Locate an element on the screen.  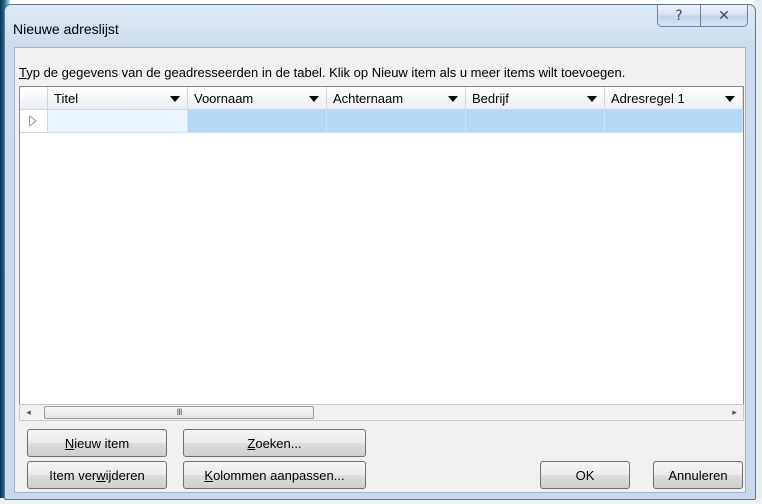
cell-bedrijf is located at coordinates (535, 121).